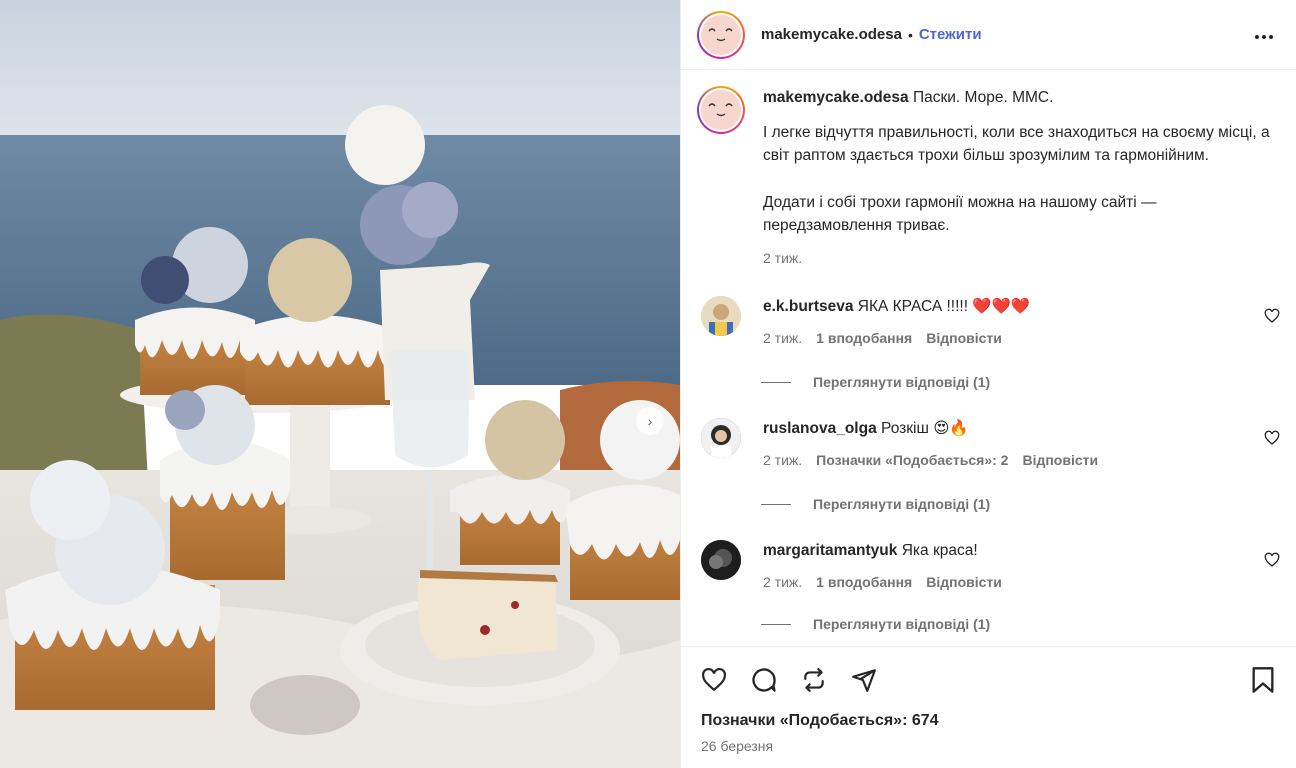  What do you see at coordinates (820, 428) in the screenshot?
I see `comment-username: ruslanova_olga` at bounding box center [820, 428].